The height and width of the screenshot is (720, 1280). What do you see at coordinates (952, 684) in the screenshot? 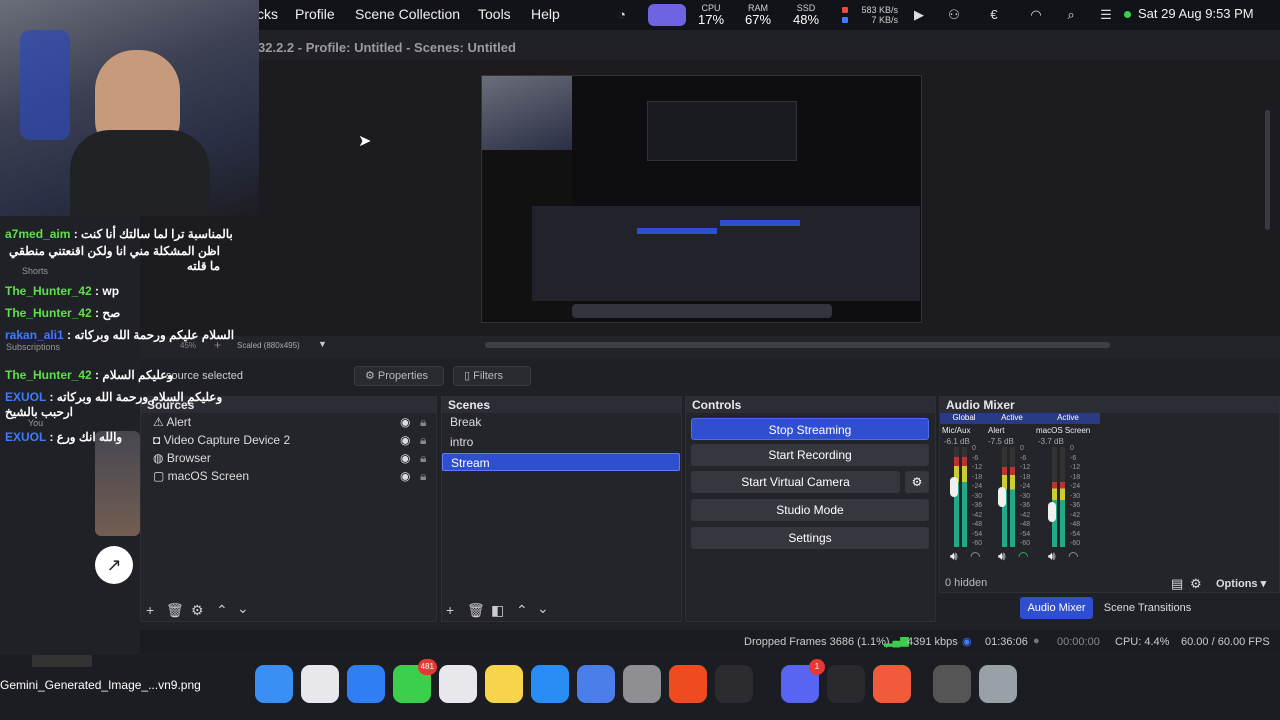
I see `dock-app-storage` at bounding box center [952, 684].